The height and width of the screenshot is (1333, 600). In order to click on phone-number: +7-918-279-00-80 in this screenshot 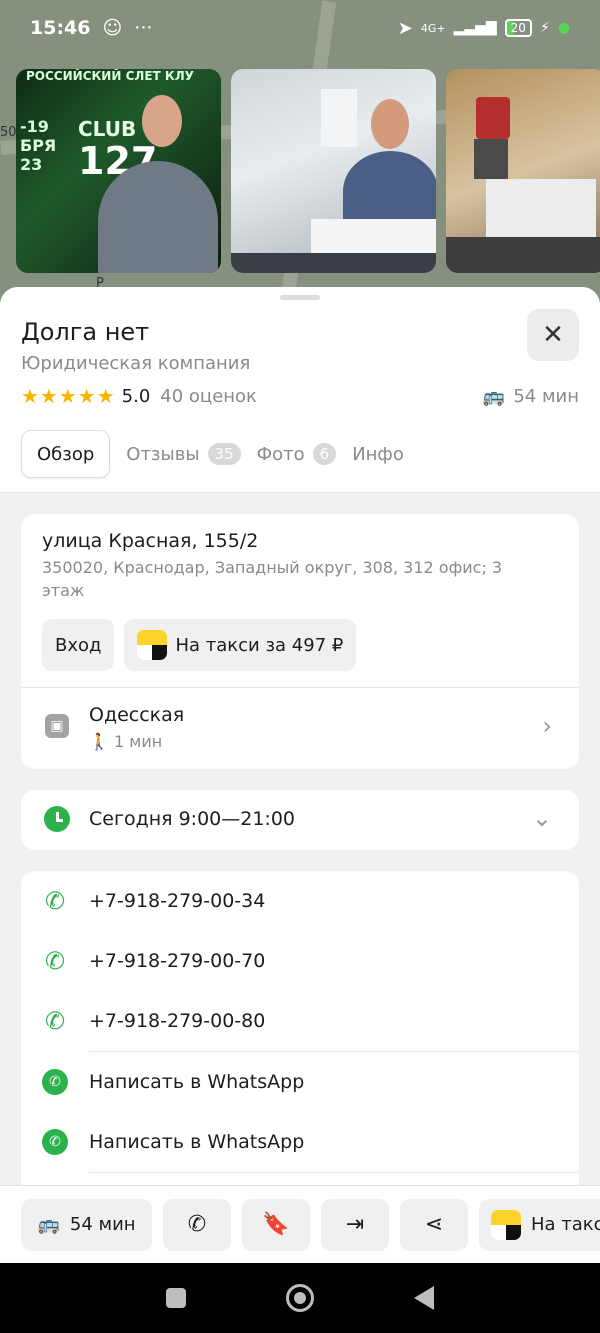, I will do `click(177, 1021)`.